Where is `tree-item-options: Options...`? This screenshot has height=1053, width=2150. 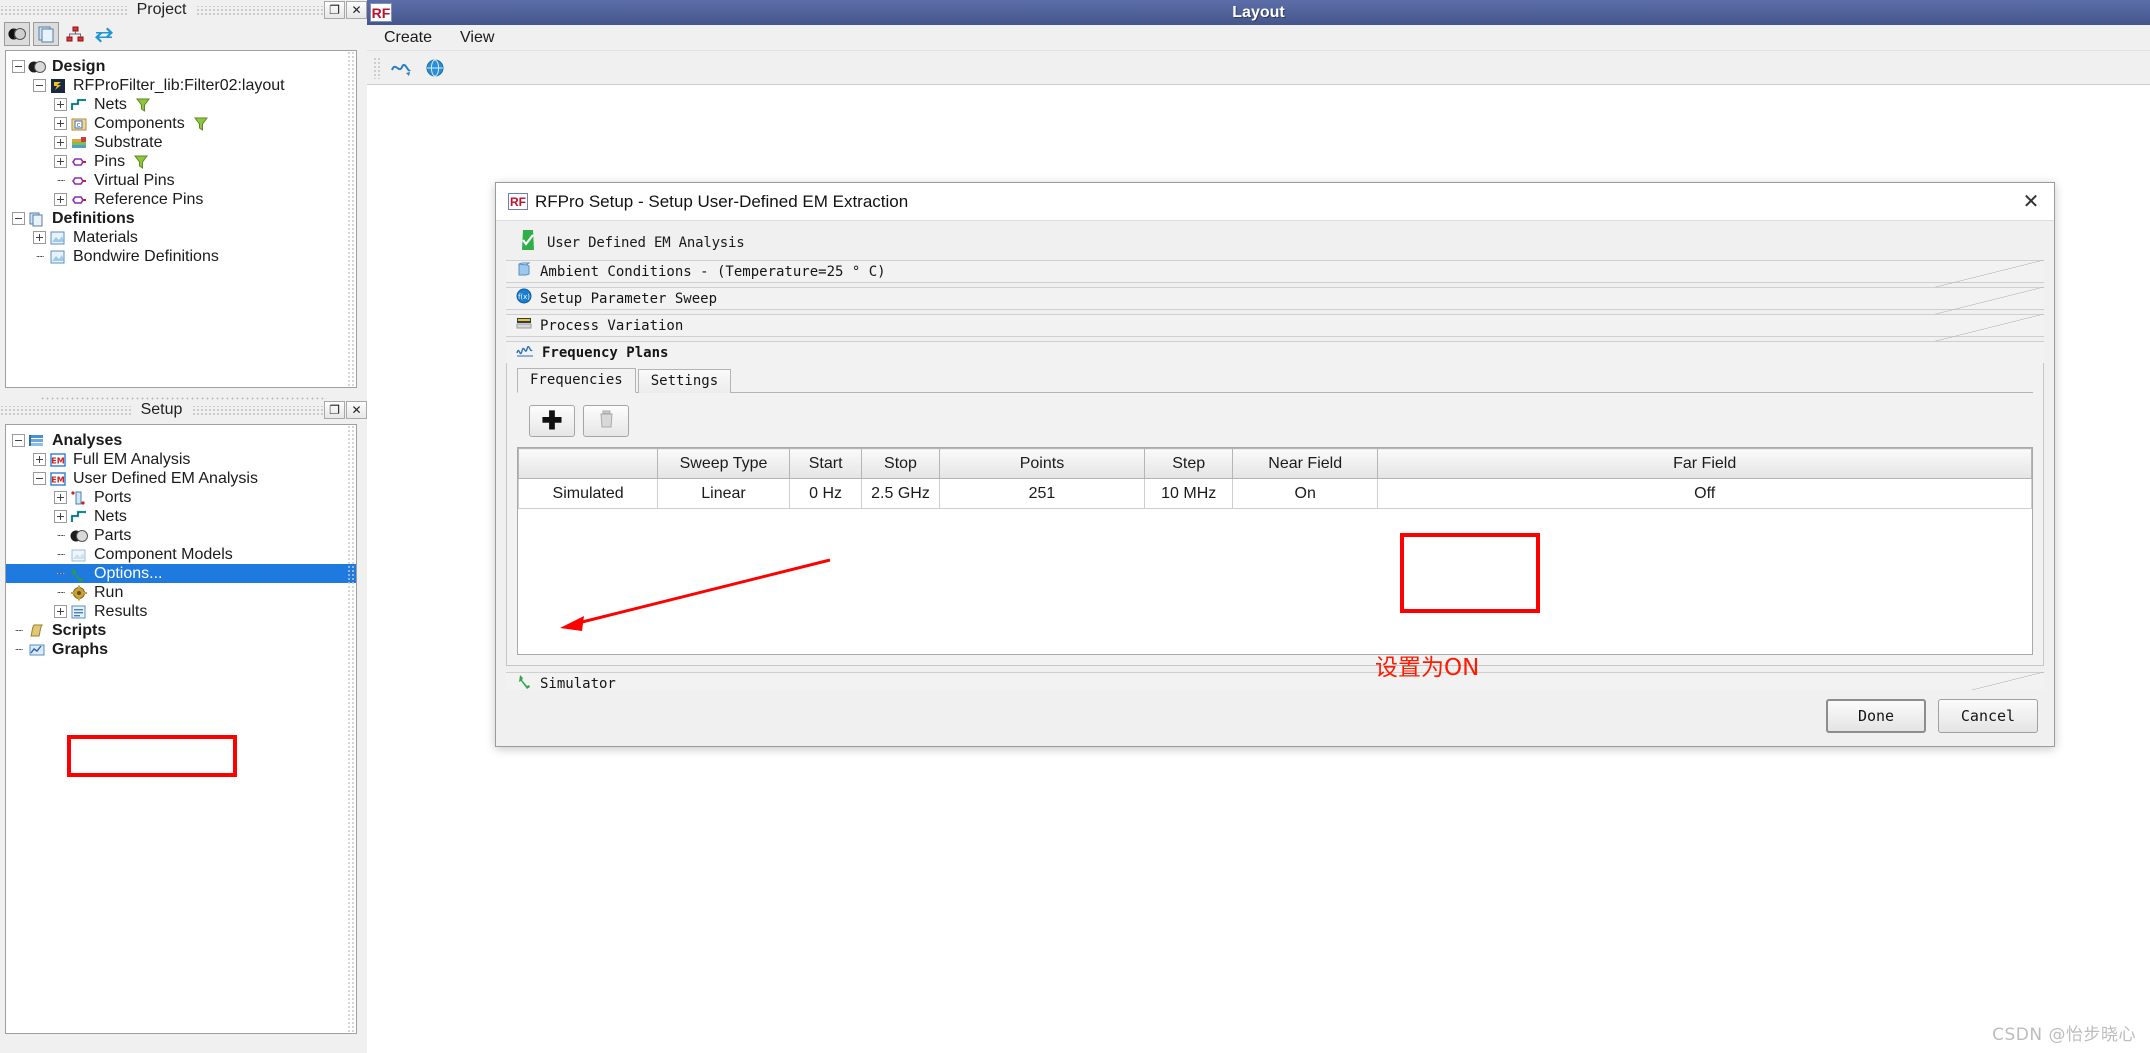
tree-item-options: Options... is located at coordinates (181, 573).